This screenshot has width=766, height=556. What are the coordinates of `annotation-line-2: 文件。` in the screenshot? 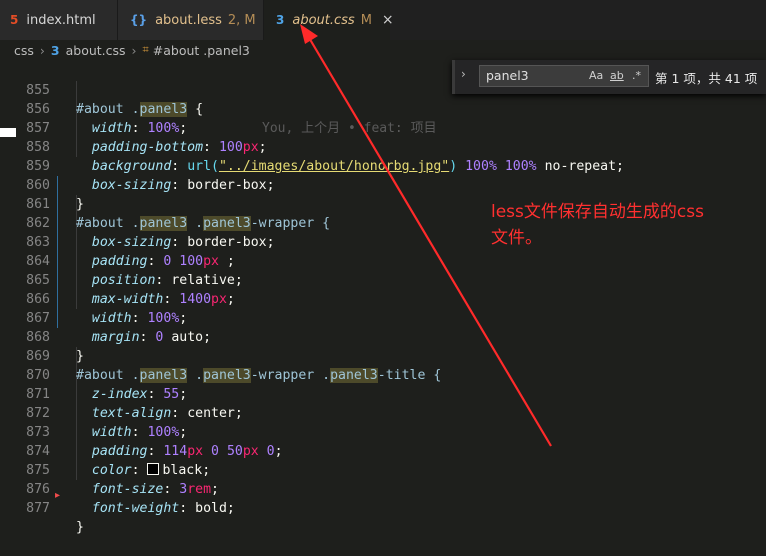 It's located at (516, 238).